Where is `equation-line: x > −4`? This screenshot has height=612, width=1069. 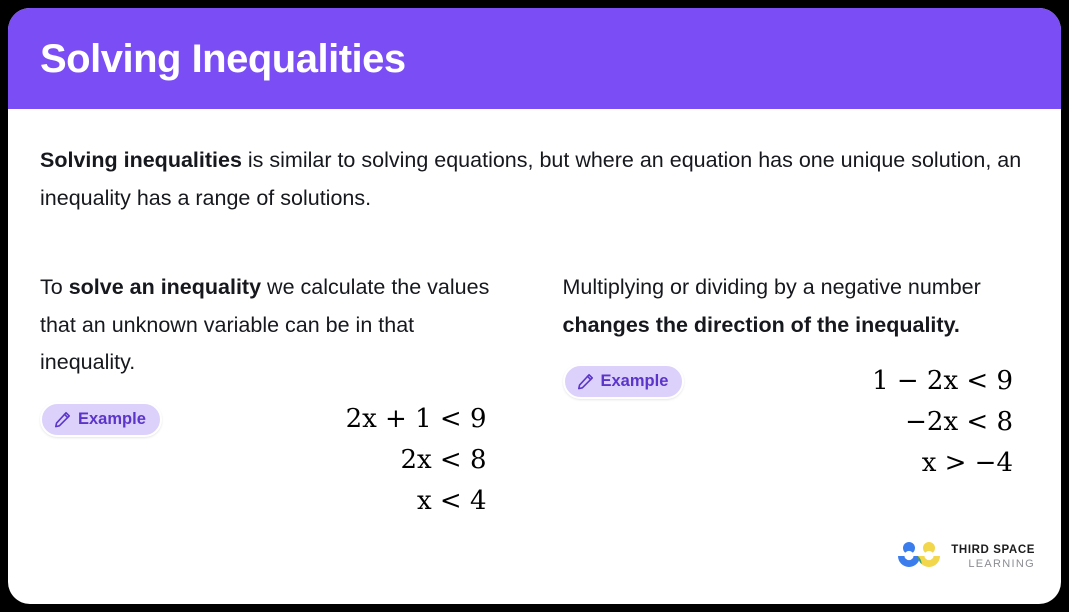
equation-line: x > −4 is located at coordinates (967, 463).